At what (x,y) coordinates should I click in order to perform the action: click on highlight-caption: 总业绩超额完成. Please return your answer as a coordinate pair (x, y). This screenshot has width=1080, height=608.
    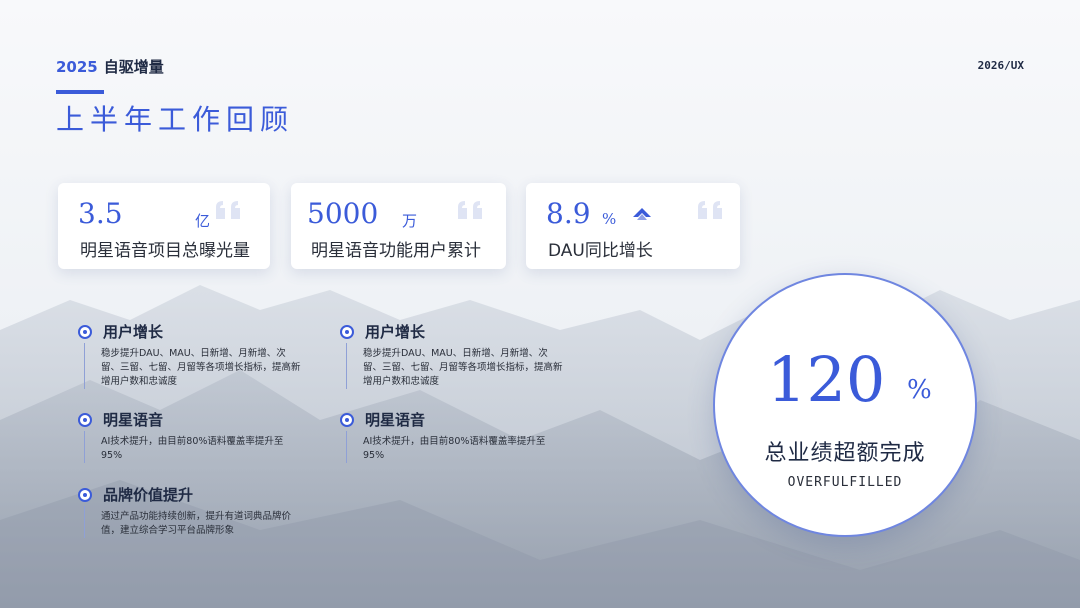
    Looking at the image, I should click on (845, 453).